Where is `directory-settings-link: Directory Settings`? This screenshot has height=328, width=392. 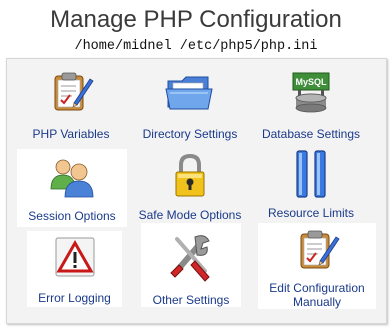
directory-settings-link: Directory Settings is located at coordinates (190, 106).